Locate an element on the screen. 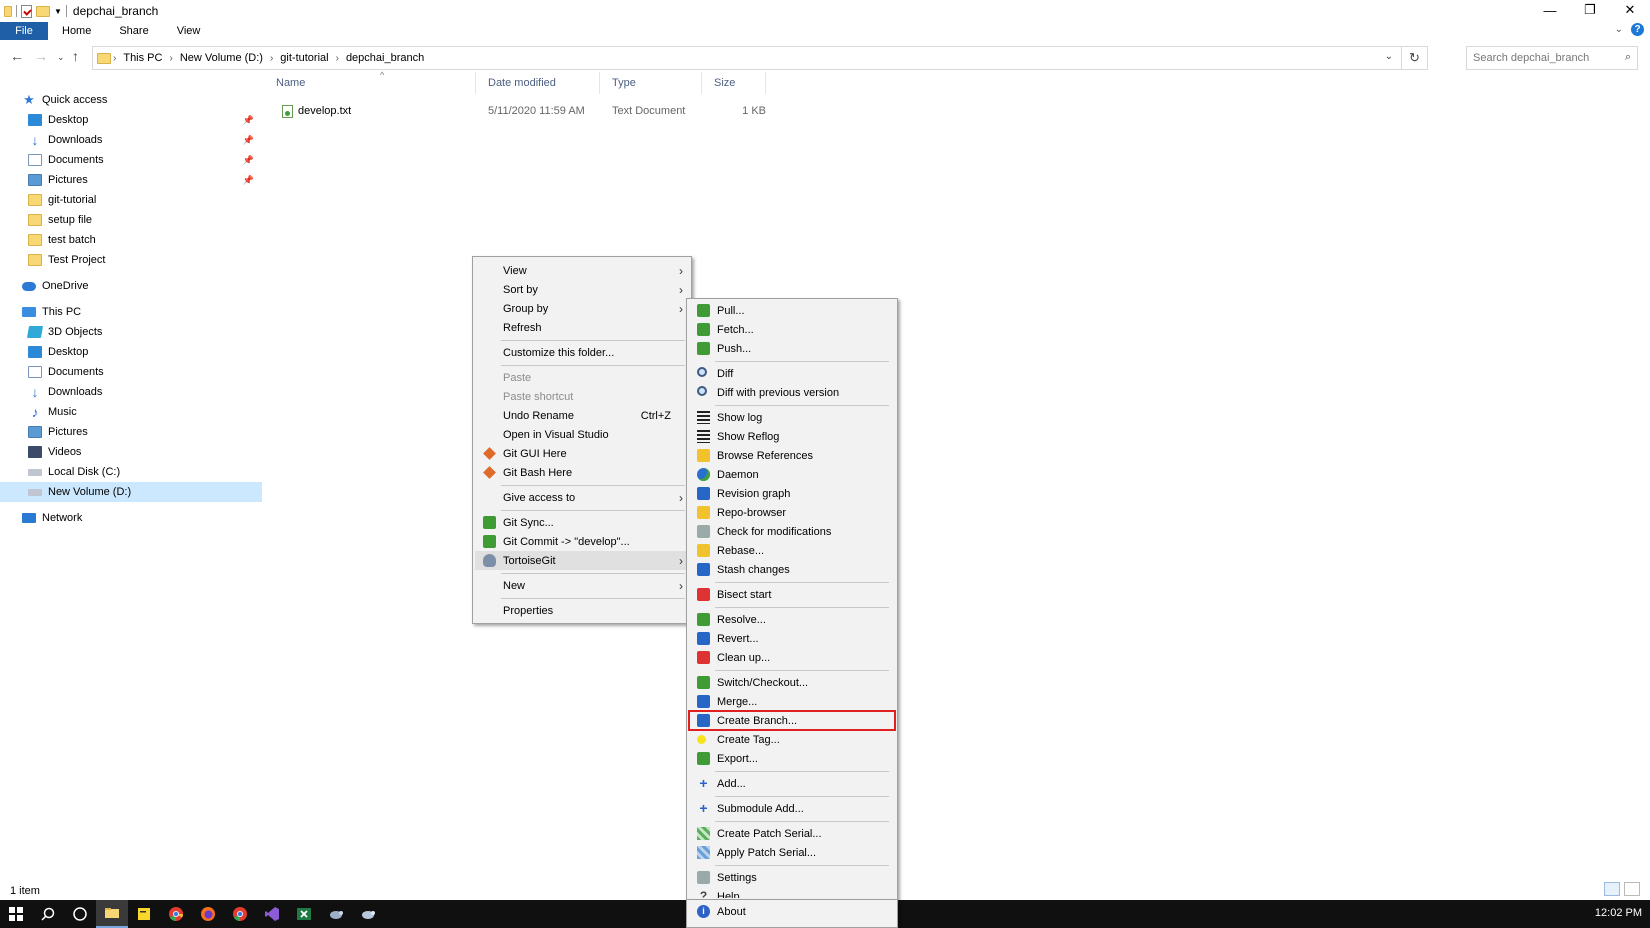 This screenshot has width=1650, height=928. menu-item-diff-previous: Diff with previous version is located at coordinates (792, 392).